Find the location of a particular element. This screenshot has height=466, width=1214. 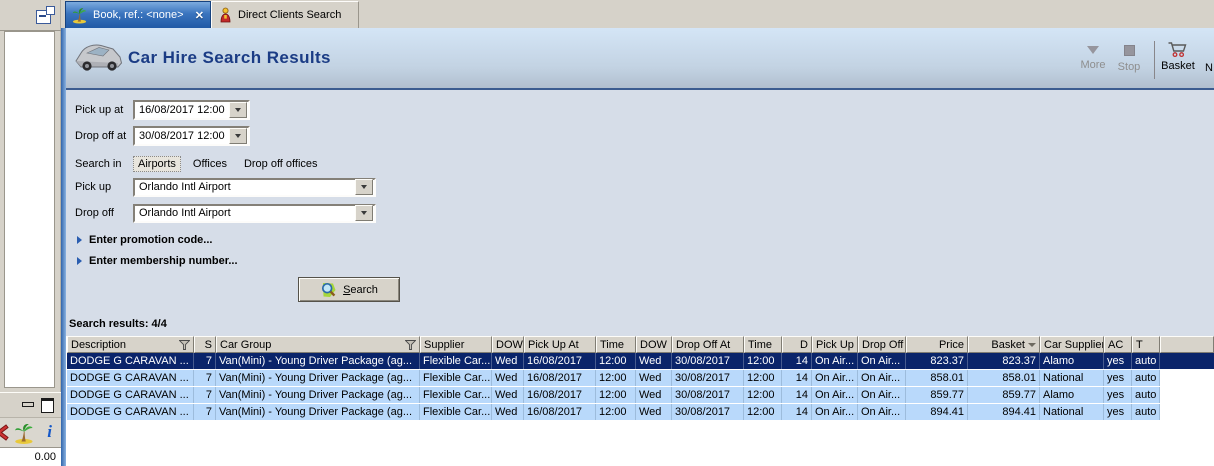

col-car-supplier: Car Supplier is located at coordinates (1072, 344).